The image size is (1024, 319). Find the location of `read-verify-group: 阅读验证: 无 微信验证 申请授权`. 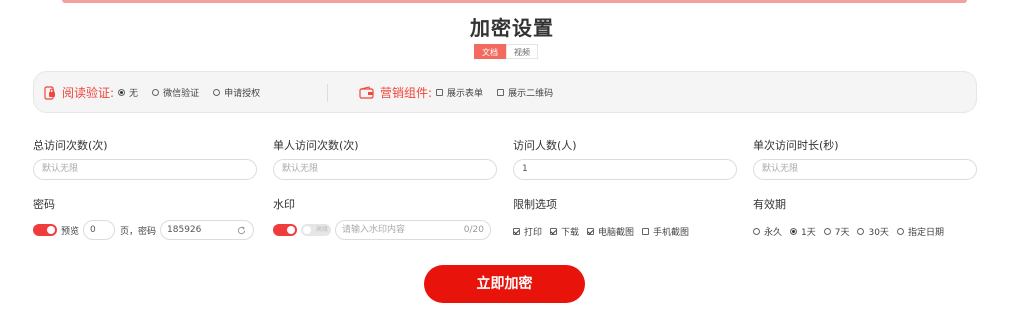

read-verify-group: 阅读验证: 无 微信验证 申请授权 is located at coordinates (159, 92).